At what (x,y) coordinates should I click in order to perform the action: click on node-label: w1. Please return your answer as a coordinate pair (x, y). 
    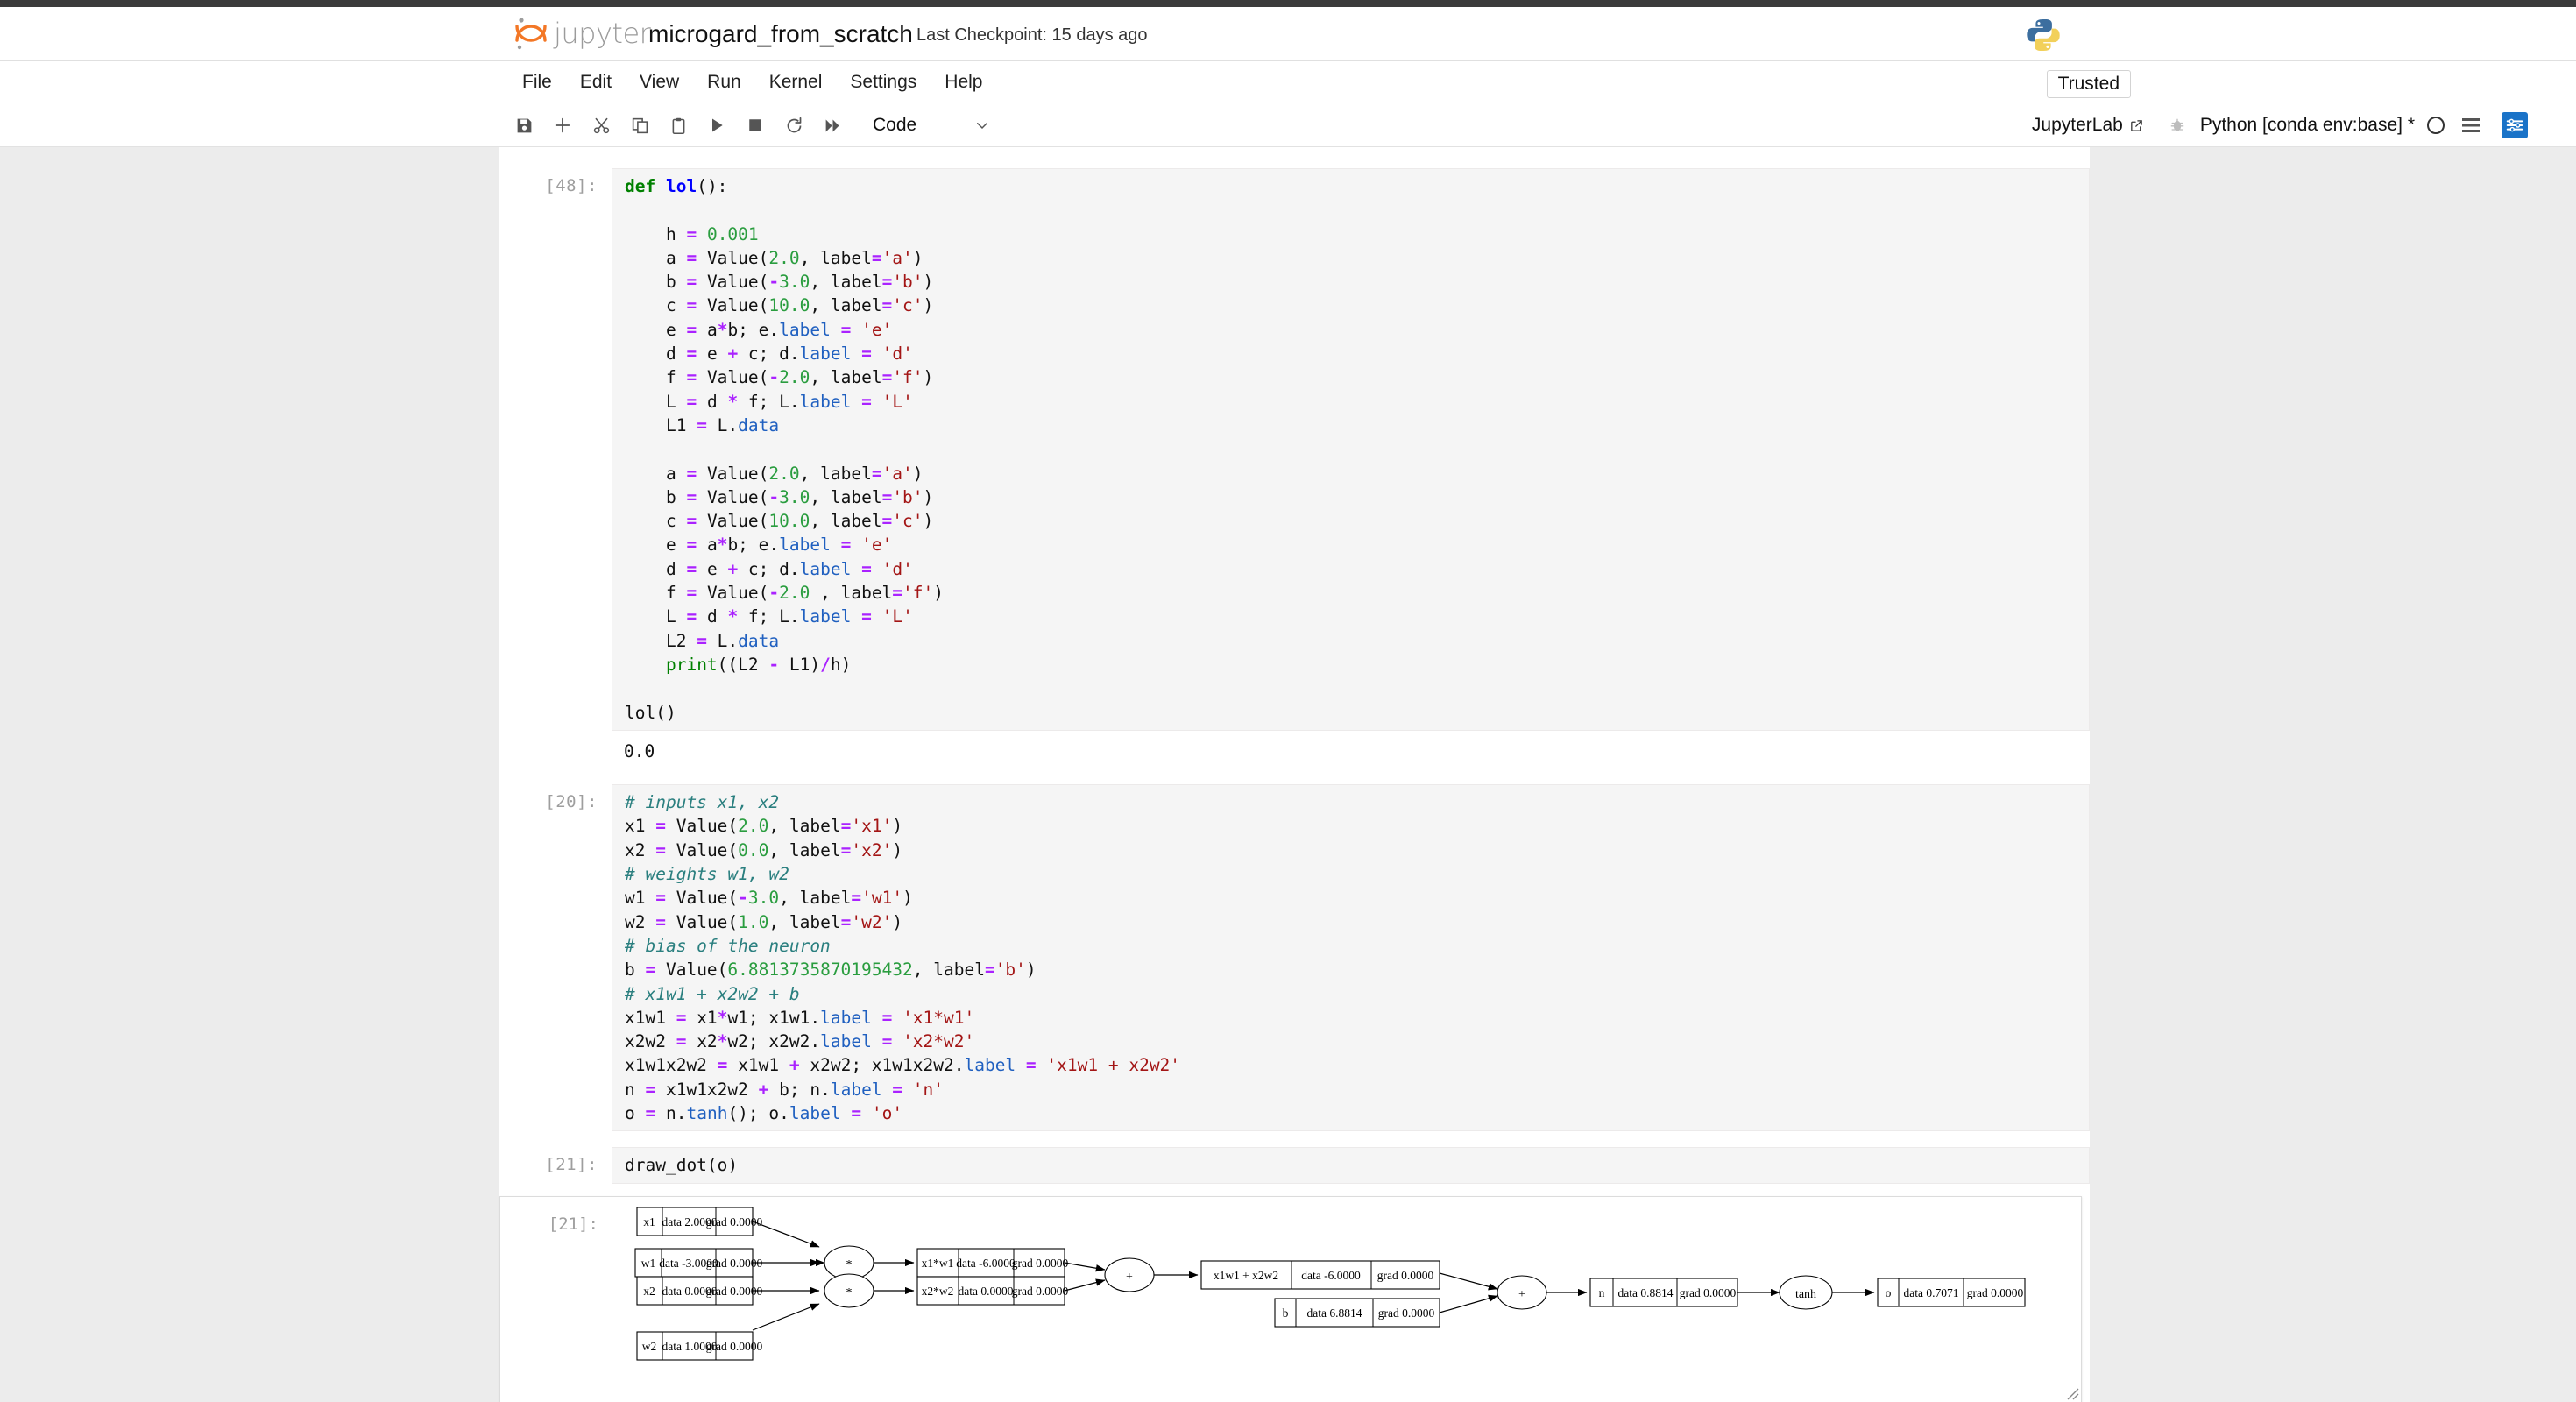
    Looking at the image, I should click on (648, 1263).